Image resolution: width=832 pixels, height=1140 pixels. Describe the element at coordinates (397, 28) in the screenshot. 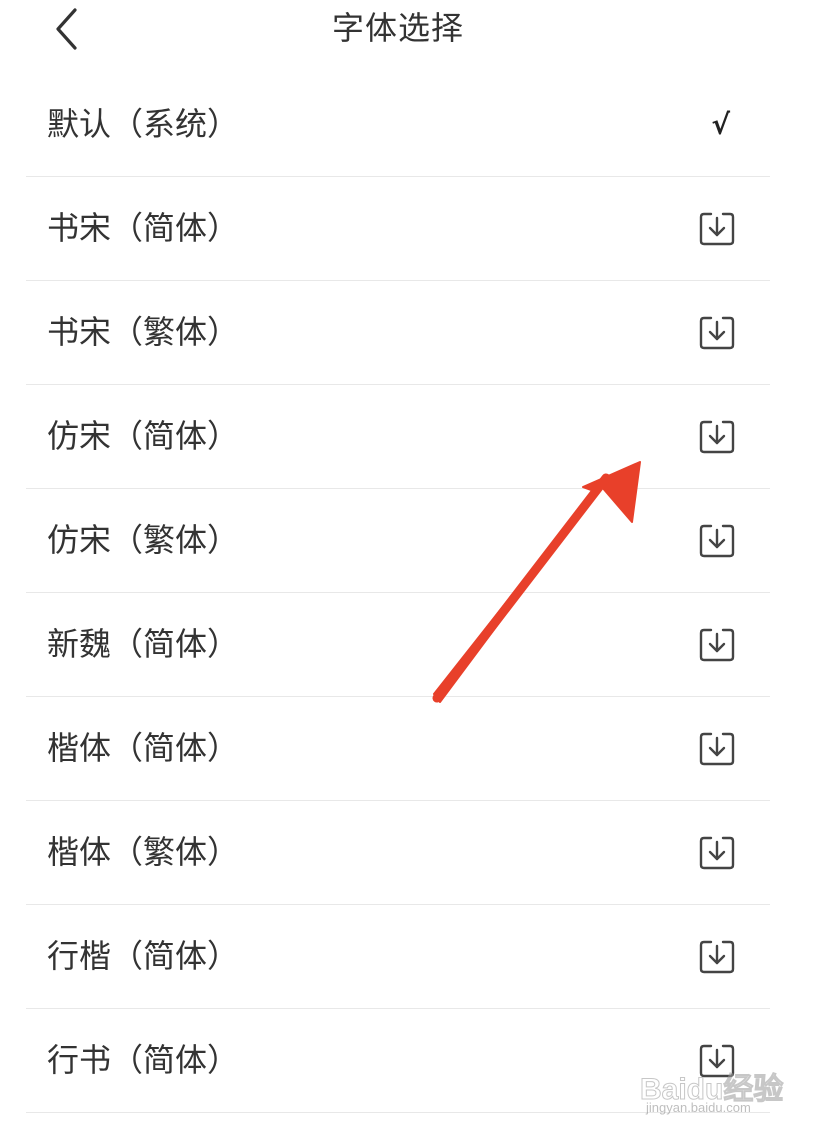

I see `page-title: 字体选择` at that location.